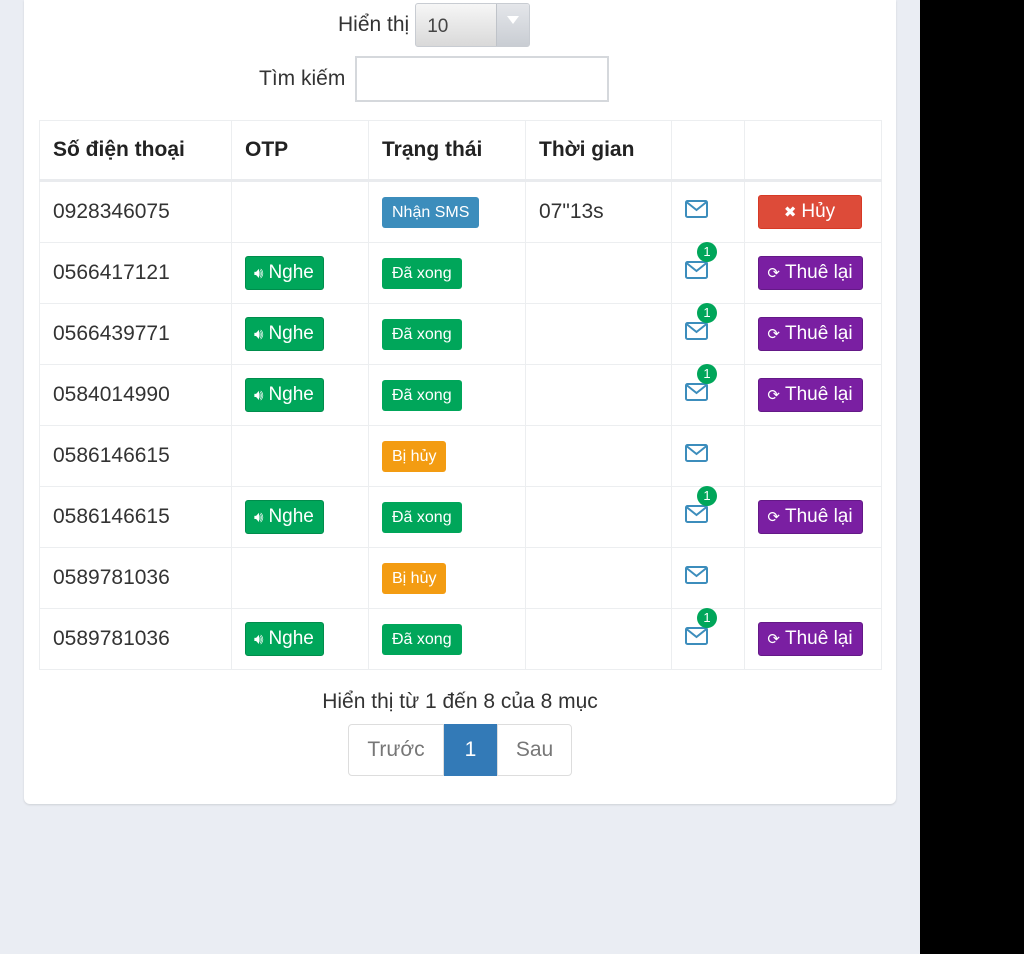 This screenshot has width=1024, height=954. I want to click on status-badge: Nhận SMS, so click(431, 212).